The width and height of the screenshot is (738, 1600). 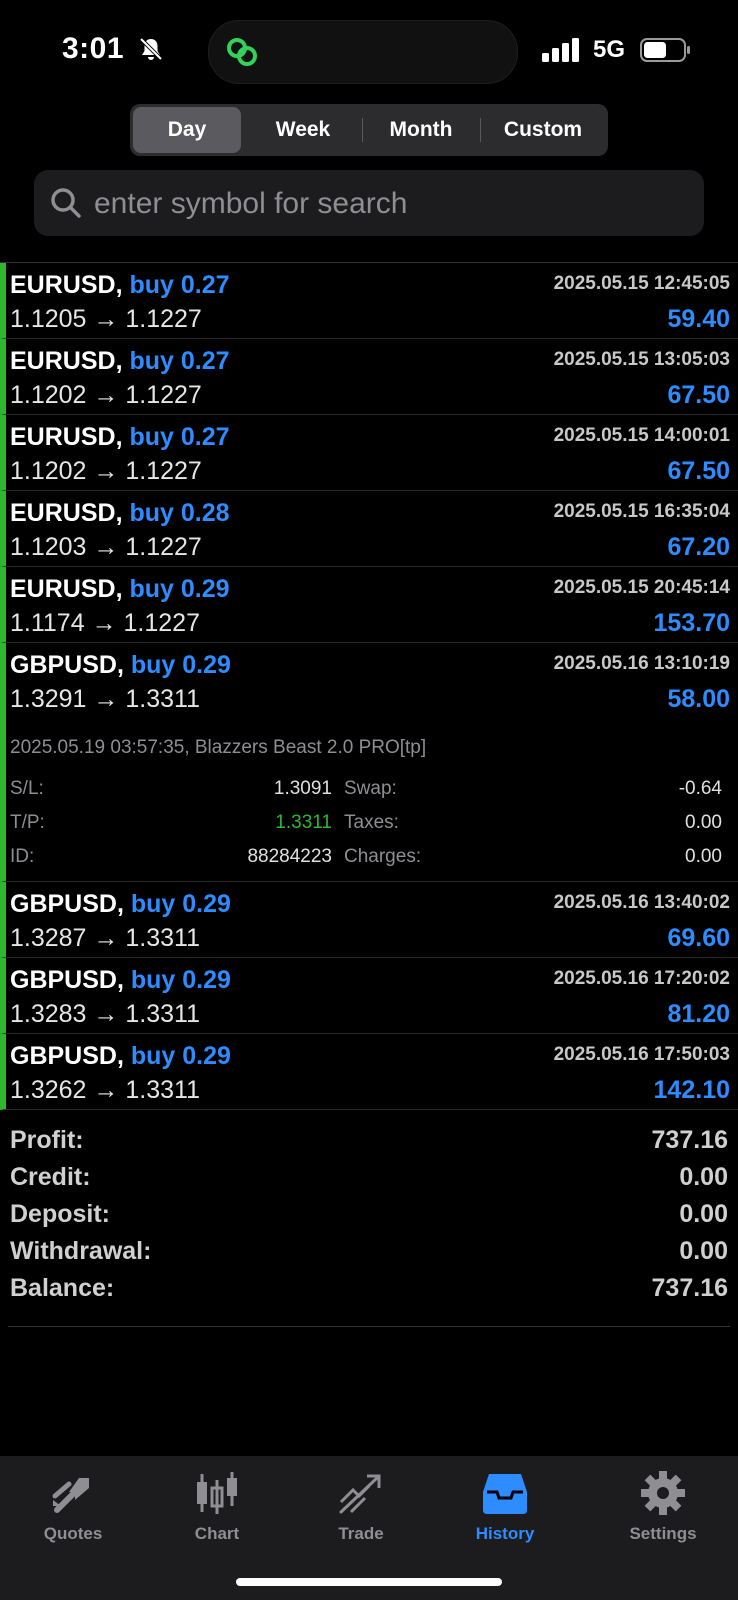 I want to click on deal-profit: 67.20, so click(x=698, y=547).